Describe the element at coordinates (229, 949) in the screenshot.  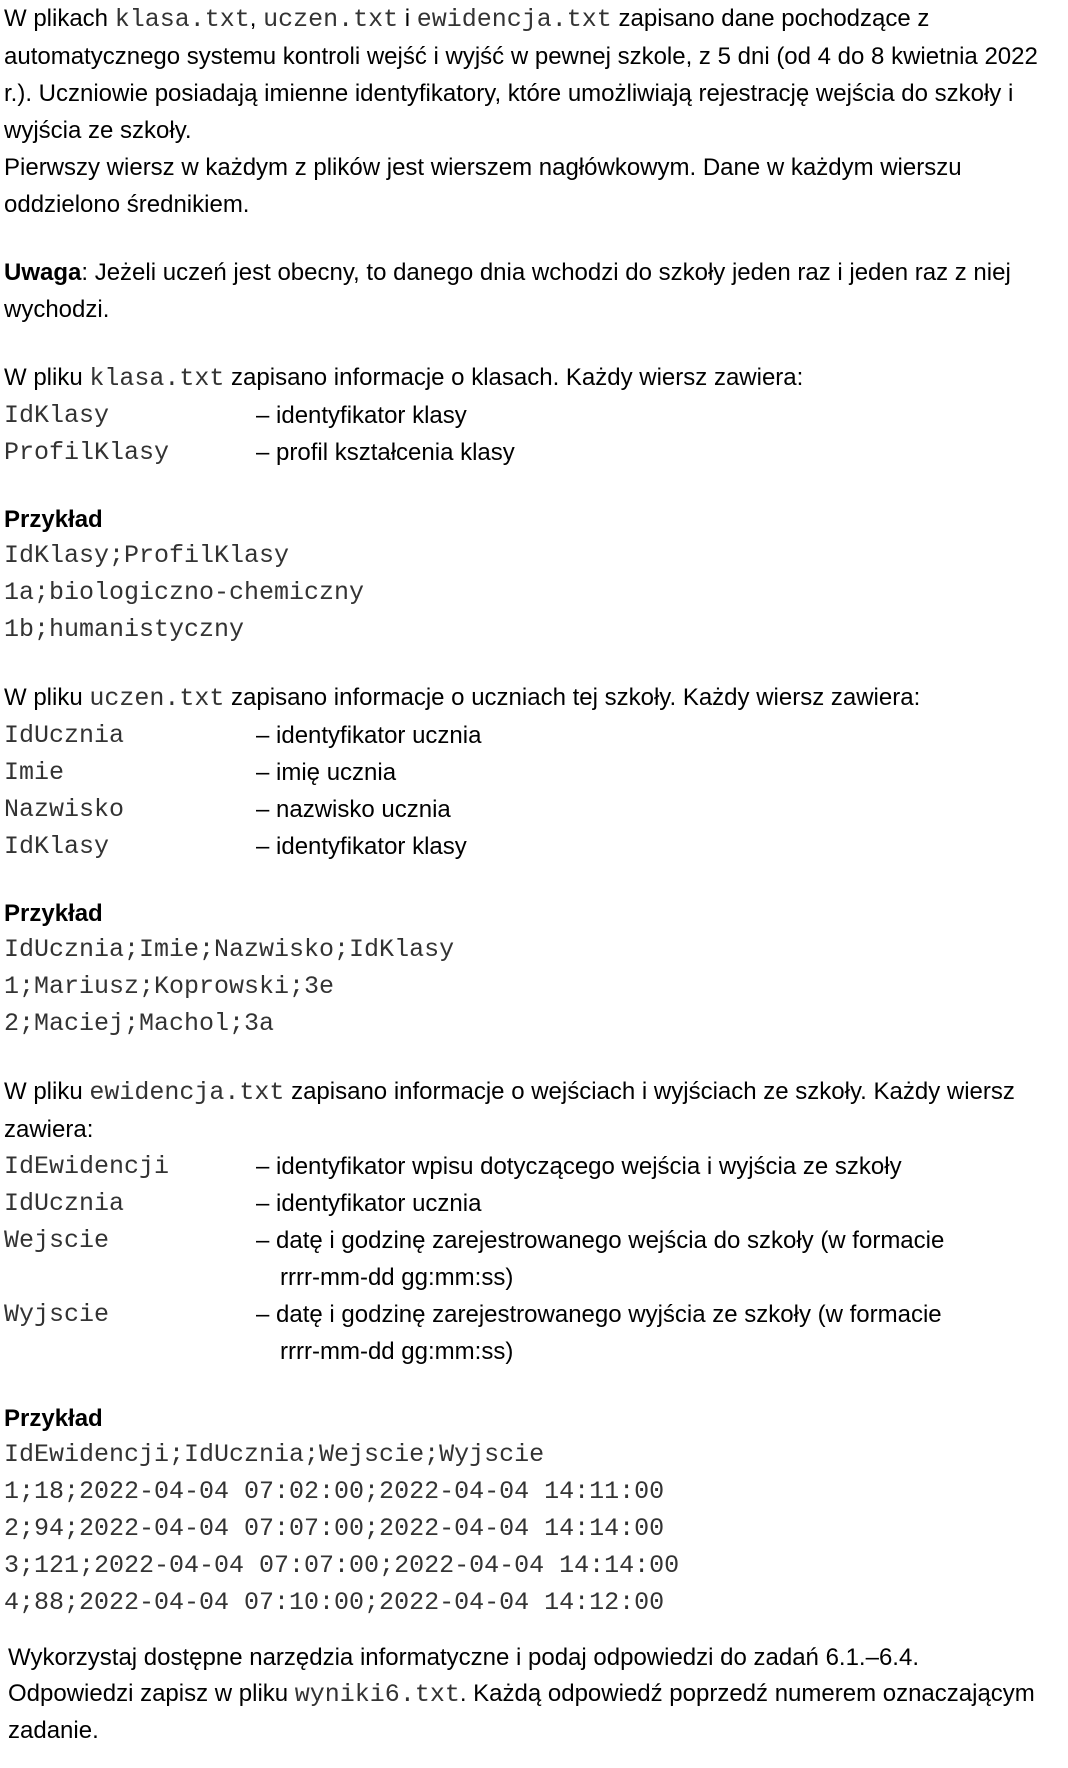
I see `example-line: IdUcznia;Imie;Nazwisko;IdKlasy` at that location.